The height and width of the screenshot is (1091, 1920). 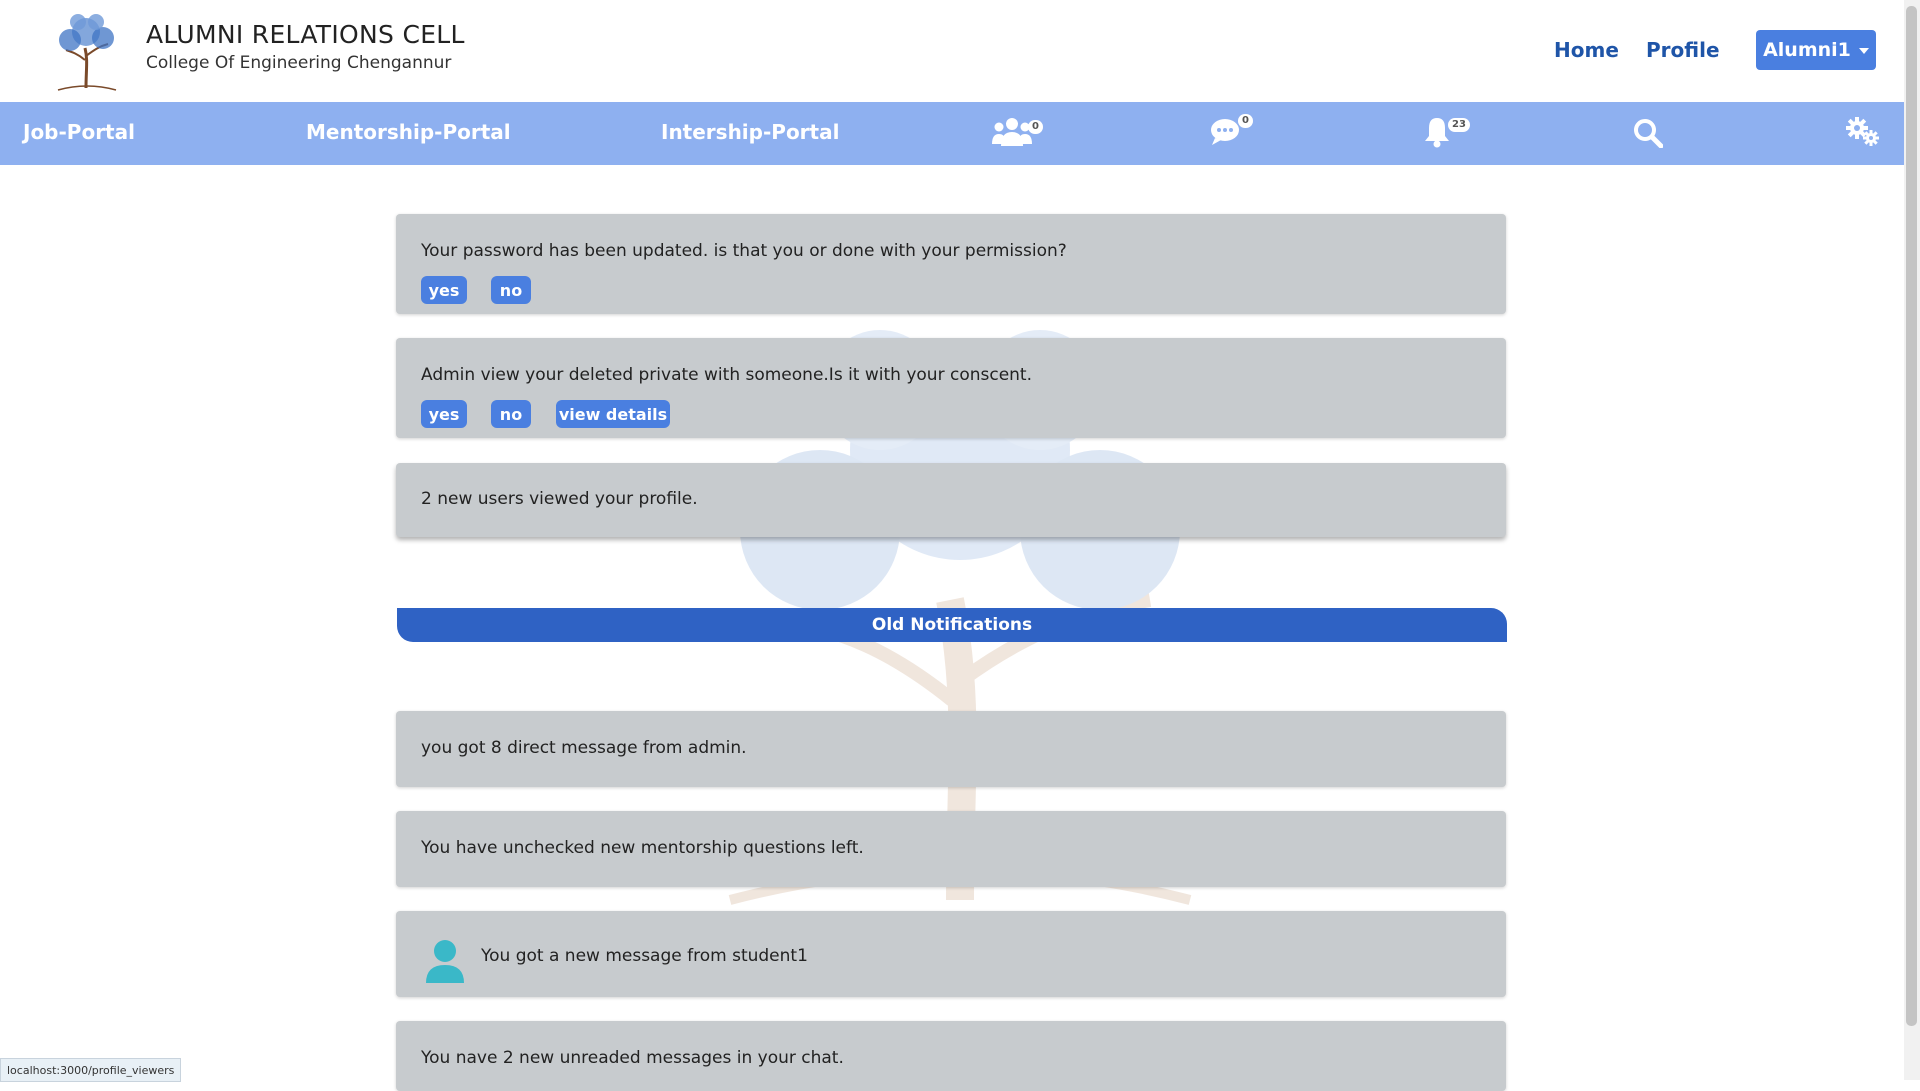 What do you see at coordinates (1017, 135) in the screenshot?
I see `users-icon: 0` at bounding box center [1017, 135].